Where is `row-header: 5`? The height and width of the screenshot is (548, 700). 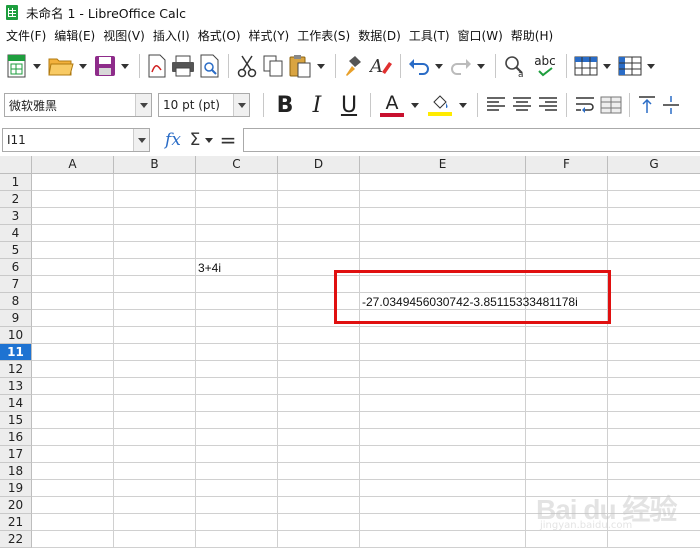 row-header: 5 is located at coordinates (16, 250).